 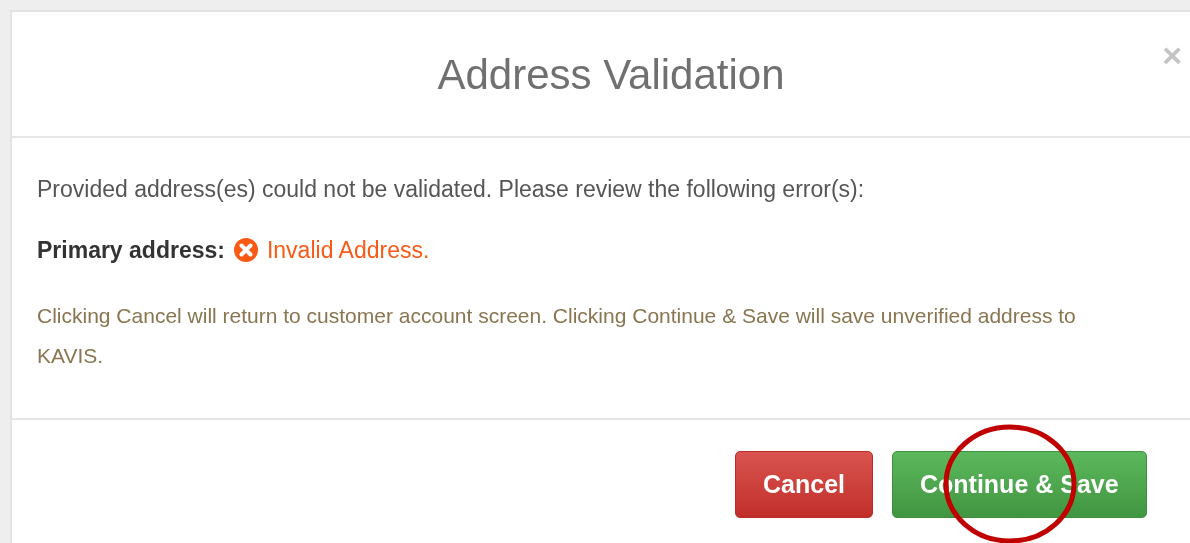 What do you see at coordinates (348, 250) in the screenshot?
I see `error-text: Invalid Address.` at bounding box center [348, 250].